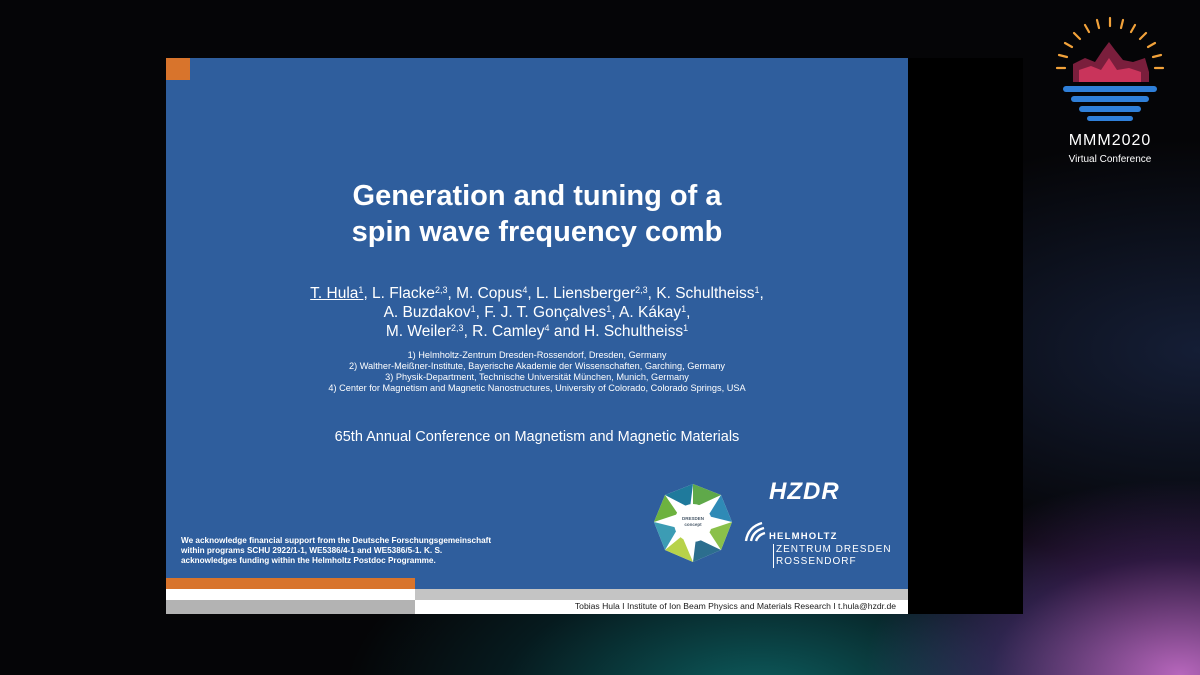 Image resolution: width=1200 pixels, height=675 pixels. I want to click on presenting-author: T. Hula1, so click(337, 293).